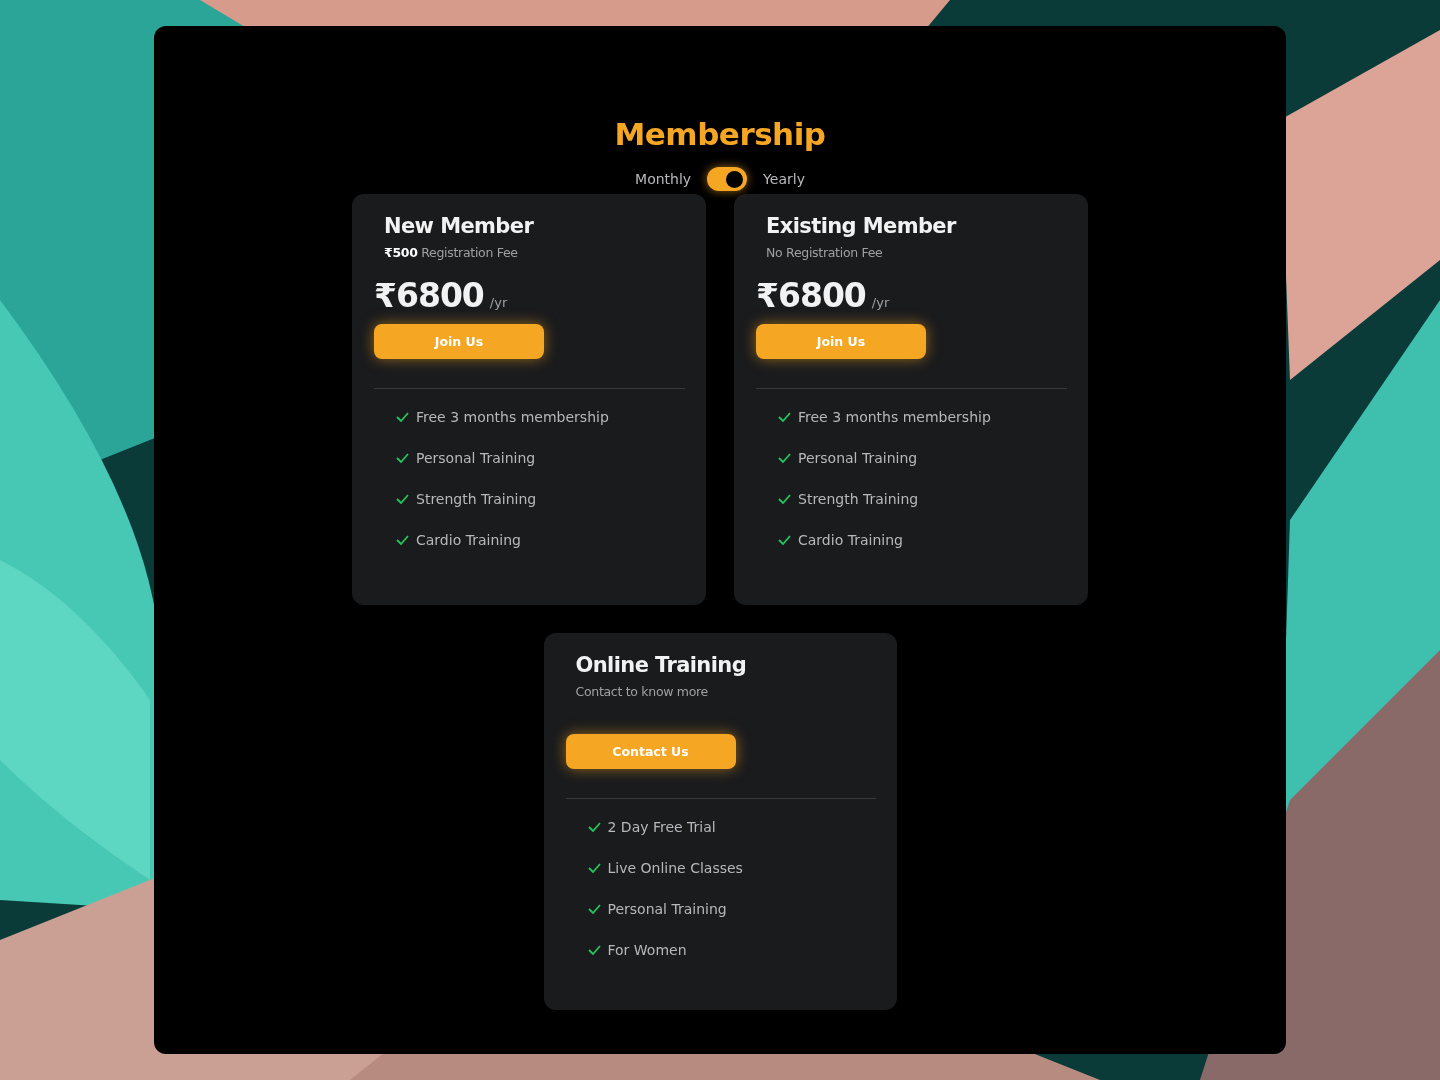 The image size is (1440, 1080). I want to click on feature-text: 2 Day Free Trial, so click(661, 826).